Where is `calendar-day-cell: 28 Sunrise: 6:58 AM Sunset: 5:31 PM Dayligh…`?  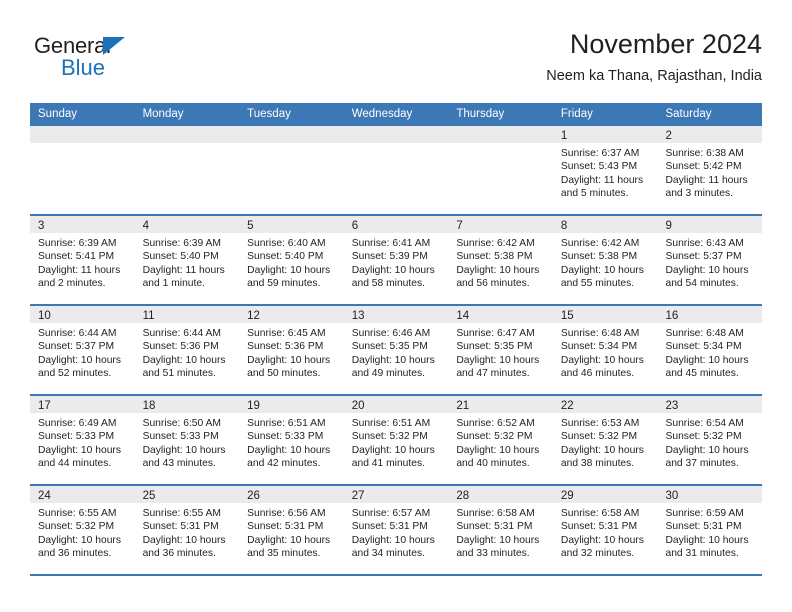 calendar-day-cell: 28 Sunrise: 6:58 AM Sunset: 5:31 PM Dayligh… is located at coordinates (500, 530).